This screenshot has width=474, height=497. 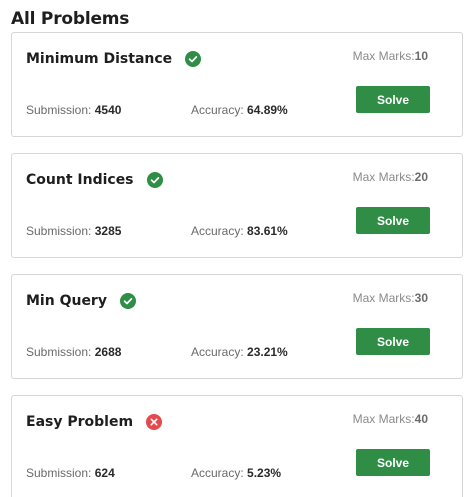 I want to click on max-marks: Max Marks:10, so click(x=390, y=56).